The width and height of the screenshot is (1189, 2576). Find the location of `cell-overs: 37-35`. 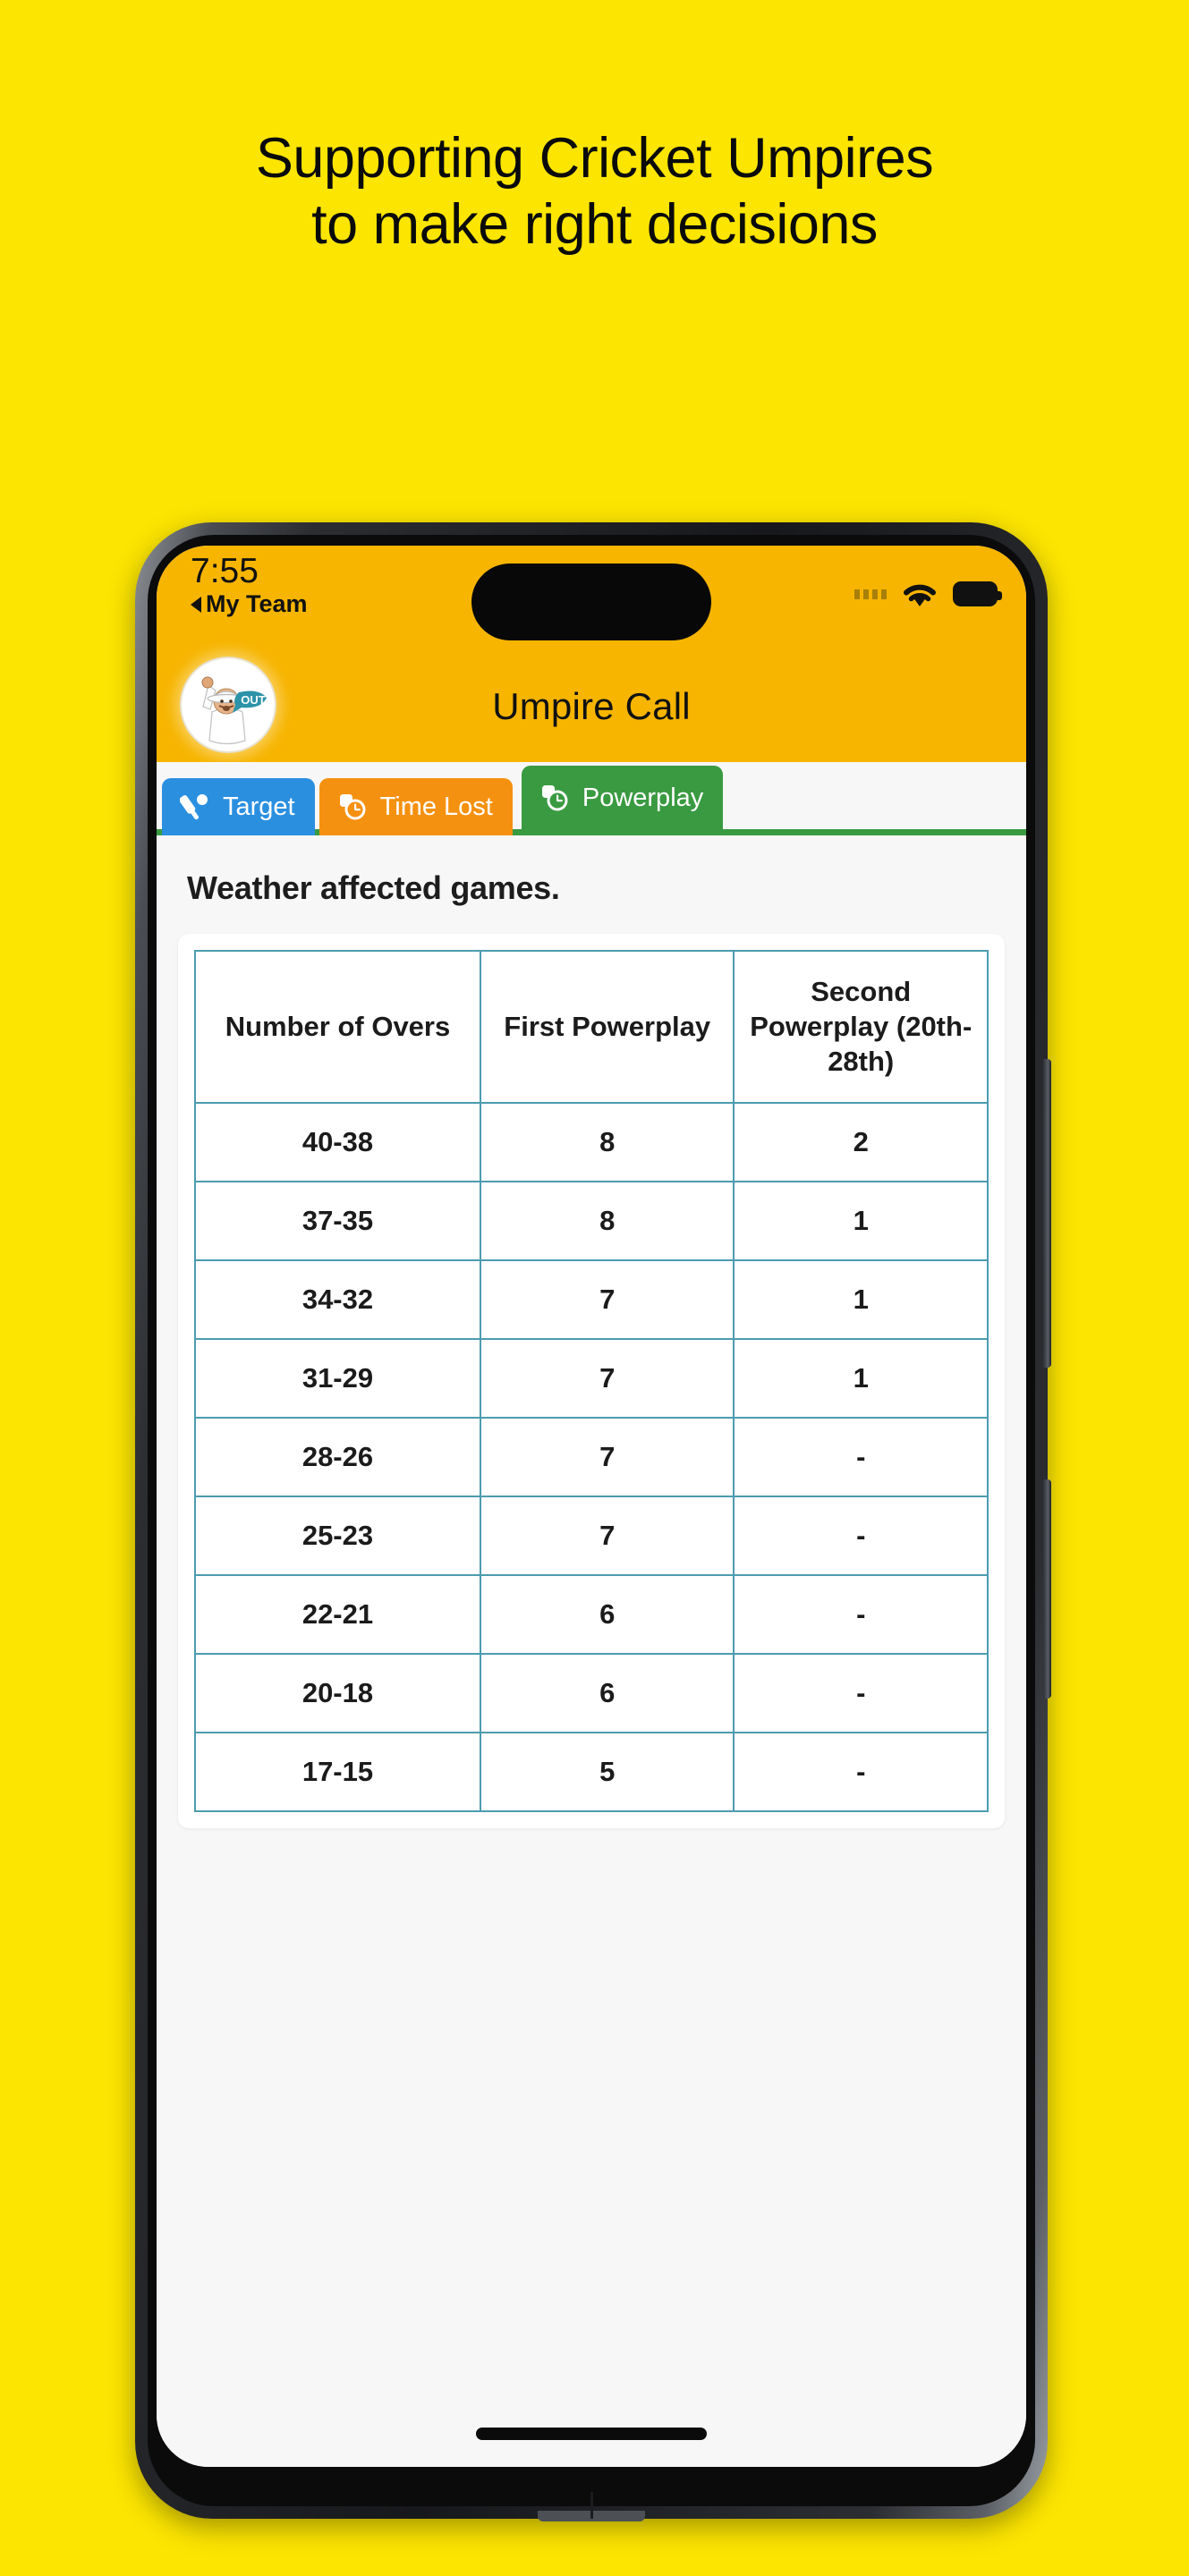

cell-overs: 37-35 is located at coordinates (337, 1221).